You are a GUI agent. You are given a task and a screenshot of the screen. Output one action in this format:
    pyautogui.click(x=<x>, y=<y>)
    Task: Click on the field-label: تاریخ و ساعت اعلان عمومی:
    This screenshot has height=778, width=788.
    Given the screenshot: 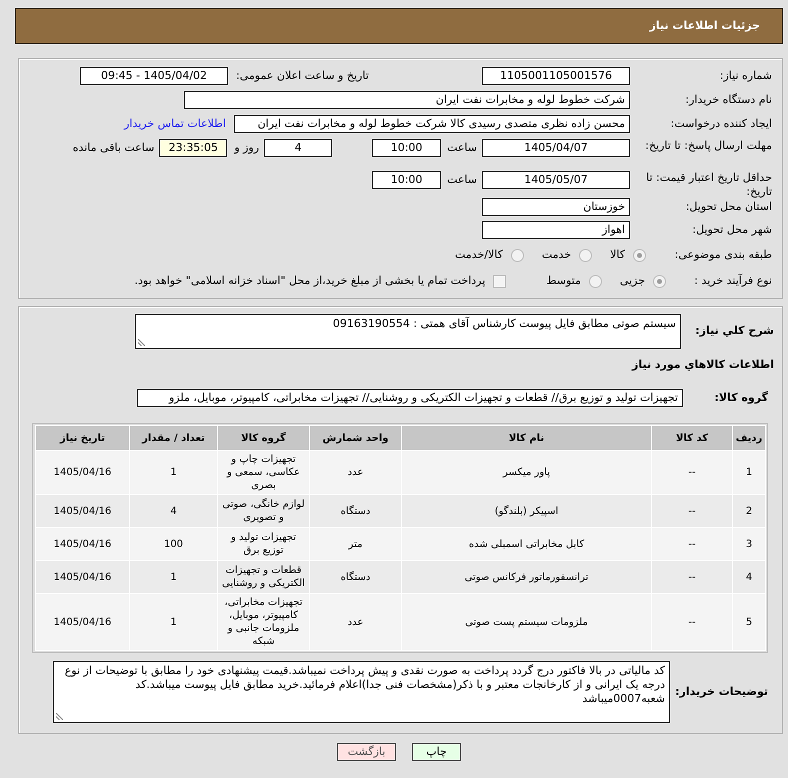 What is the action you would take?
    pyautogui.click(x=302, y=76)
    